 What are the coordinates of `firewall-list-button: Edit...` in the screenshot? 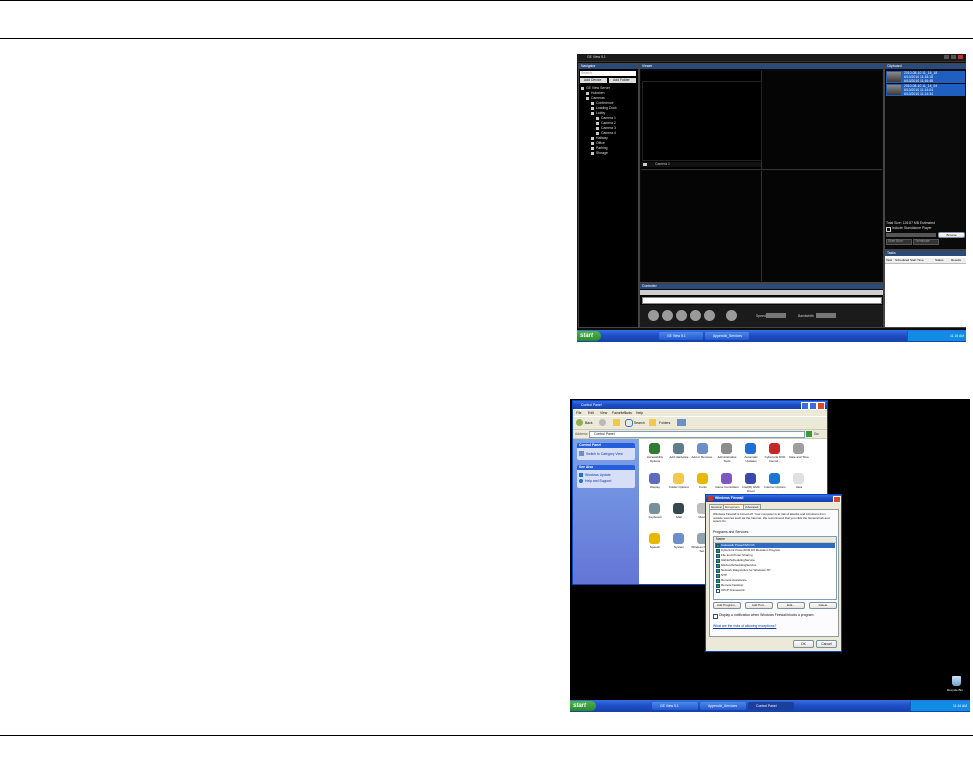 It's located at (791, 605).